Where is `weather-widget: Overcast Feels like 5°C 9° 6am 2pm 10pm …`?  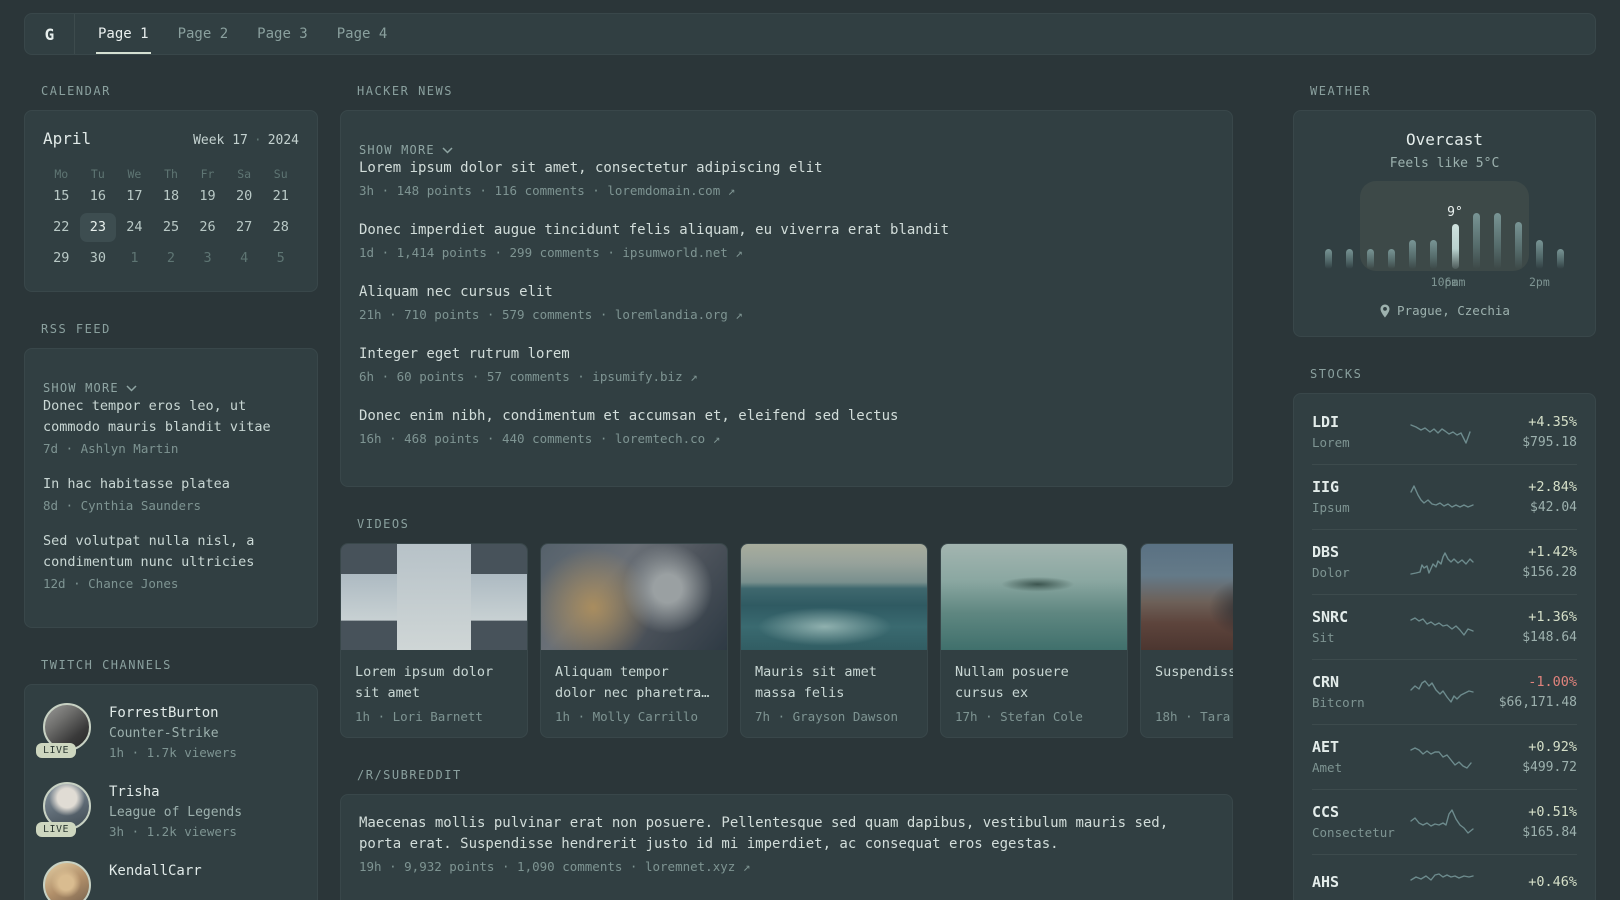 weather-widget: Overcast Feels like 5°C 9° 6am 2pm 10pm … is located at coordinates (1444, 223).